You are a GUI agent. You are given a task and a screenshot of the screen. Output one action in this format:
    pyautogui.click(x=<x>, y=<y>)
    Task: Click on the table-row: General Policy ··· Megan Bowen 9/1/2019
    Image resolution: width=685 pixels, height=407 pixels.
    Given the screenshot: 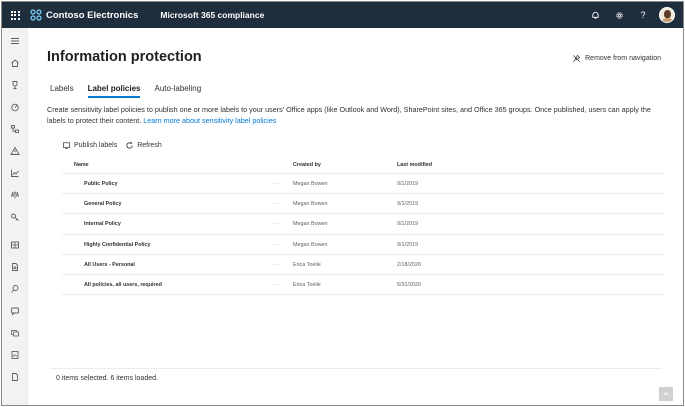 What is the action you would take?
    pyautogui.click(x=363, y=204)
    